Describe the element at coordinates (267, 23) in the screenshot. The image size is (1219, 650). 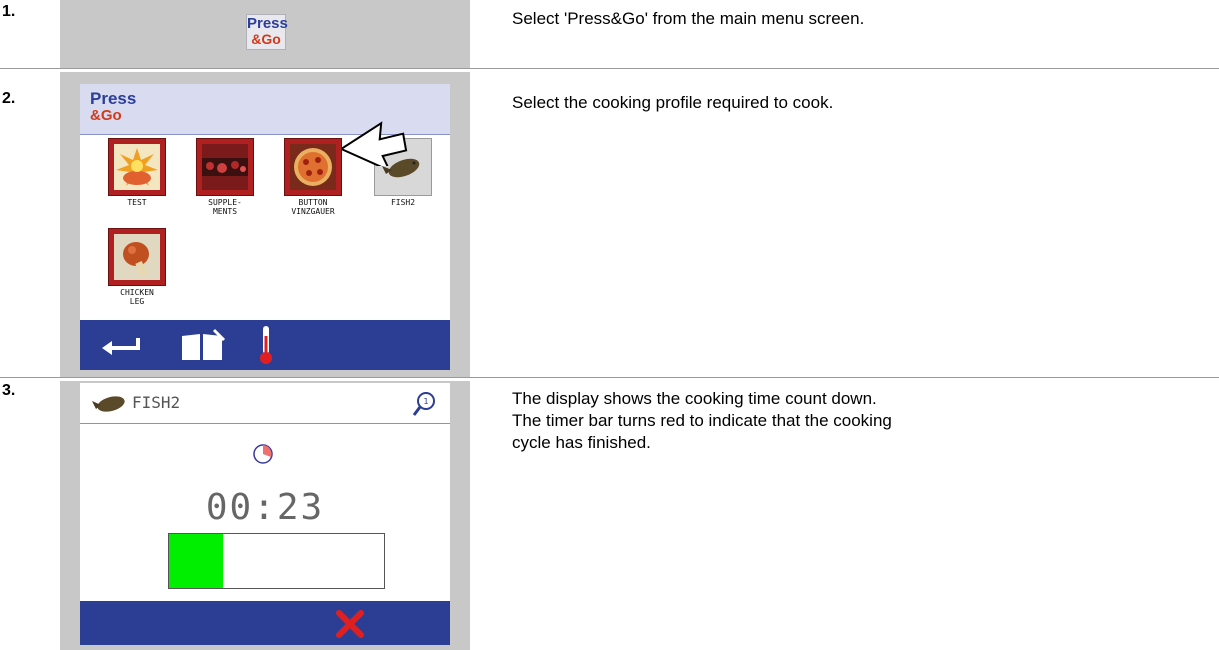
I see `logo-press-text: Press` at that location.